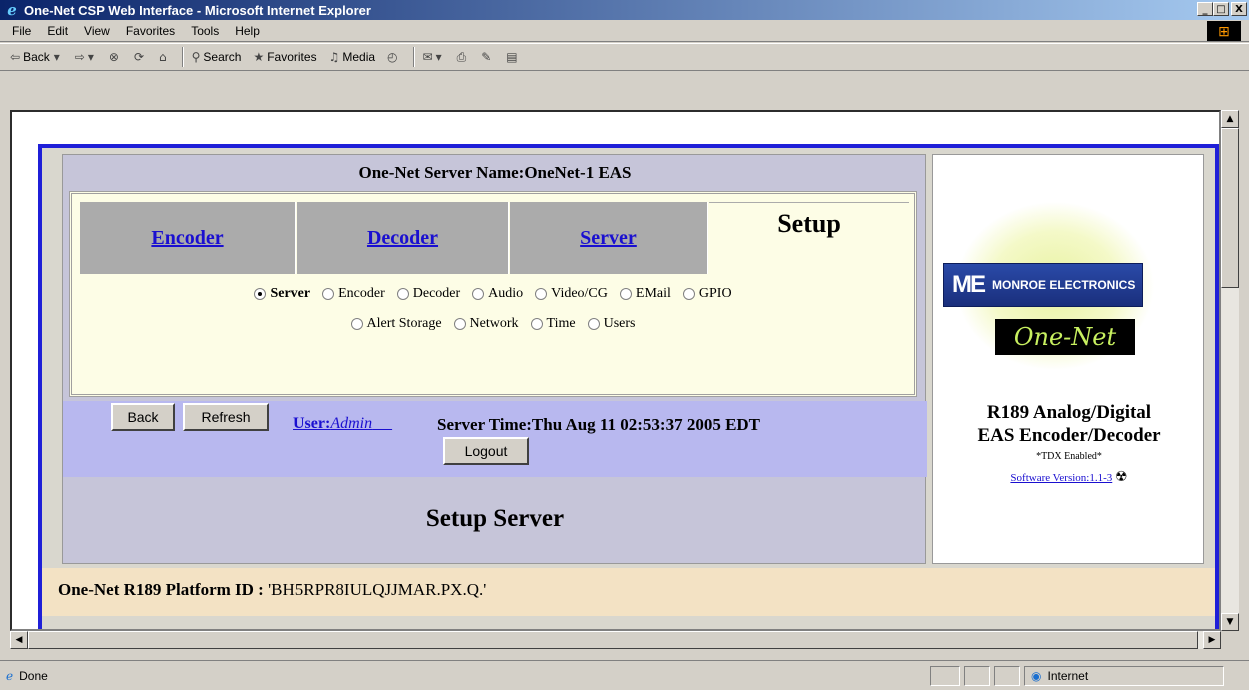  What do you see at coordinates (247, 31) in the screenshot?
I see `menu-help: Help` at bounding box center [247, 31].